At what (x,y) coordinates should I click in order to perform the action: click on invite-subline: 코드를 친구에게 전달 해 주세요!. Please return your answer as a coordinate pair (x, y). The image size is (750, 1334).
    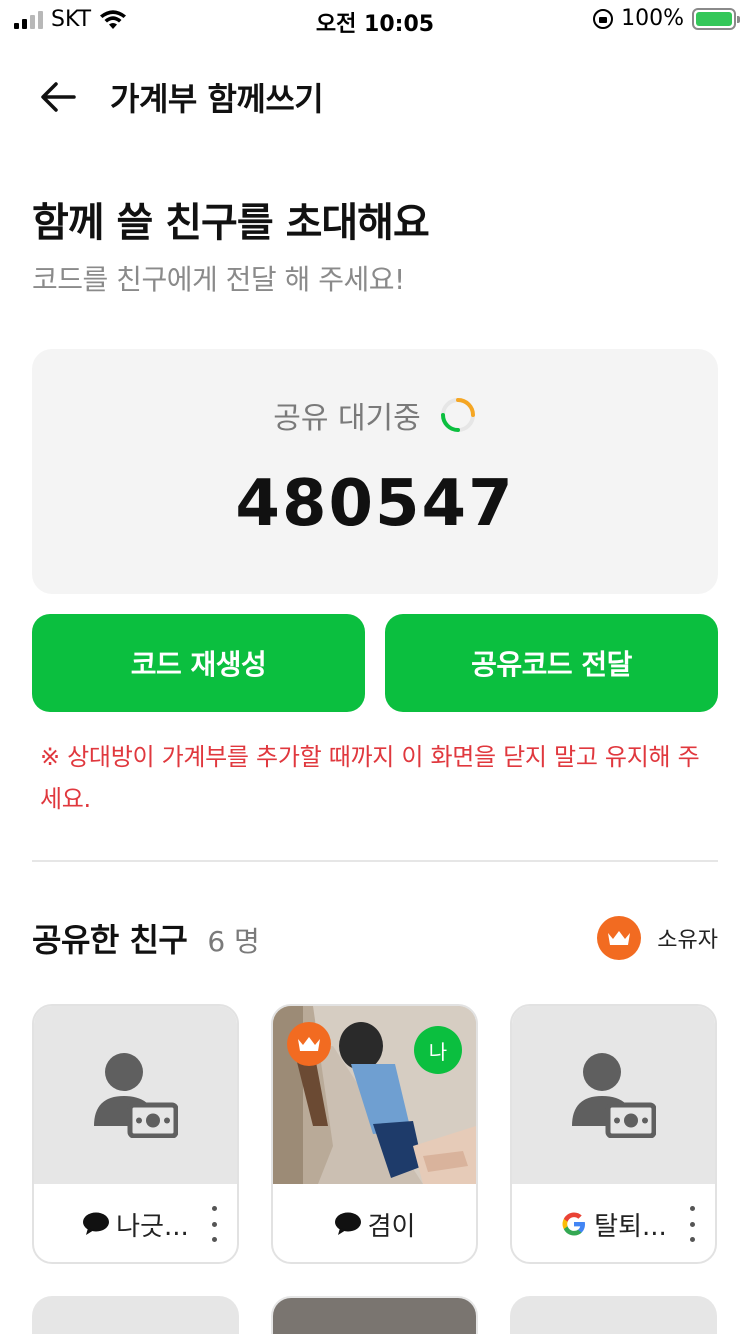
    Looking at the image, I should click on (218, 279).